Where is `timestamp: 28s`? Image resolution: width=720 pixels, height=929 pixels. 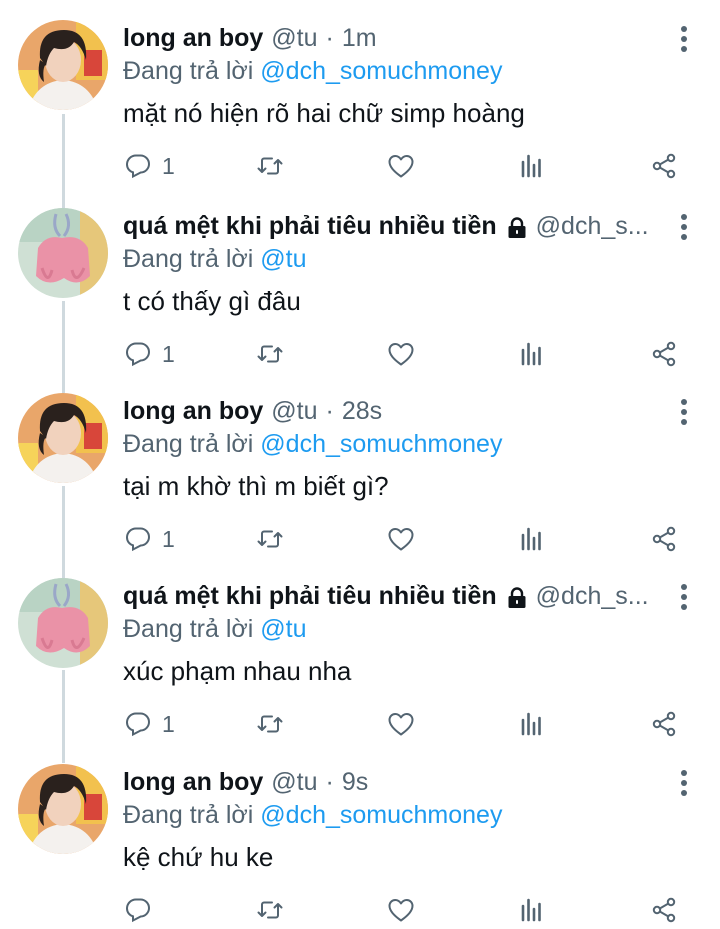
timestamp: 28s is located at coordinates (362, 411).